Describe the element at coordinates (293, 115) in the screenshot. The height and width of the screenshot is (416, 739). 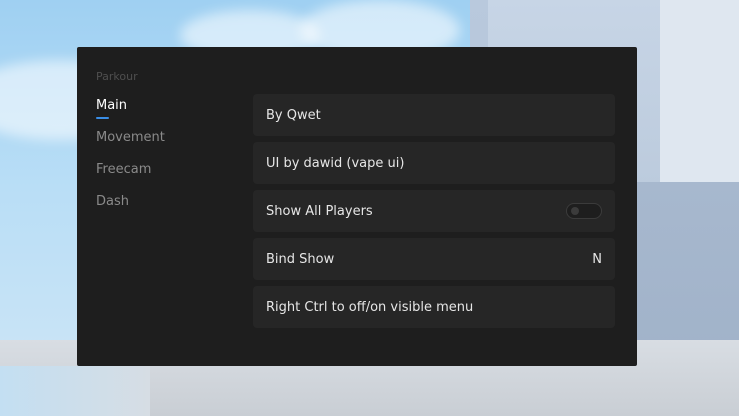
I see `row-label: By Qwet` at that location.